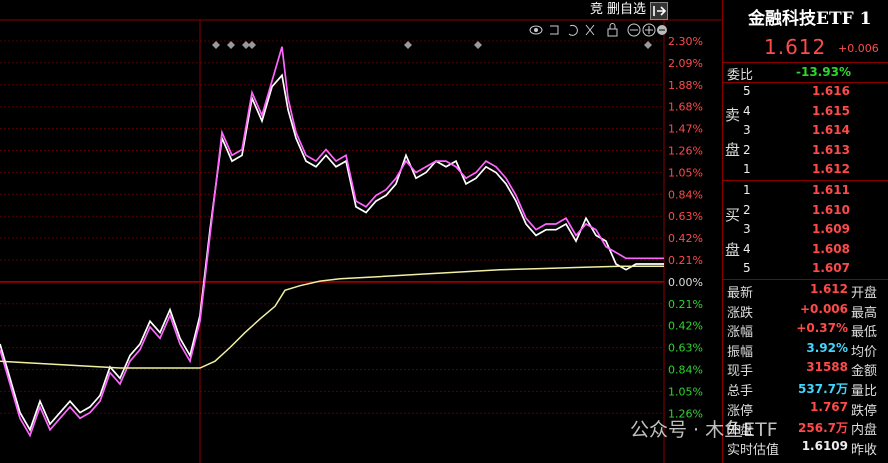 Image resolution: width=888 pixels, height=463 pixels. I want to click on stat-value: 1.767, so click(829, 406).